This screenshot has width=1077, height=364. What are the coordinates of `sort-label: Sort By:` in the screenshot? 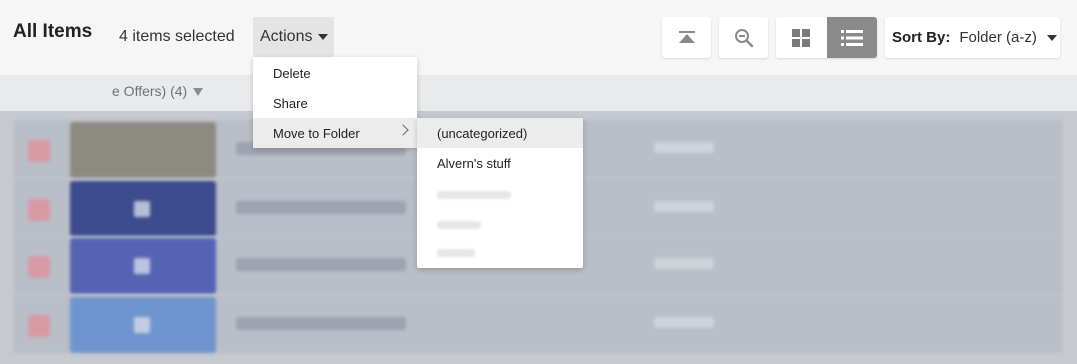 It's located at (921, 37).